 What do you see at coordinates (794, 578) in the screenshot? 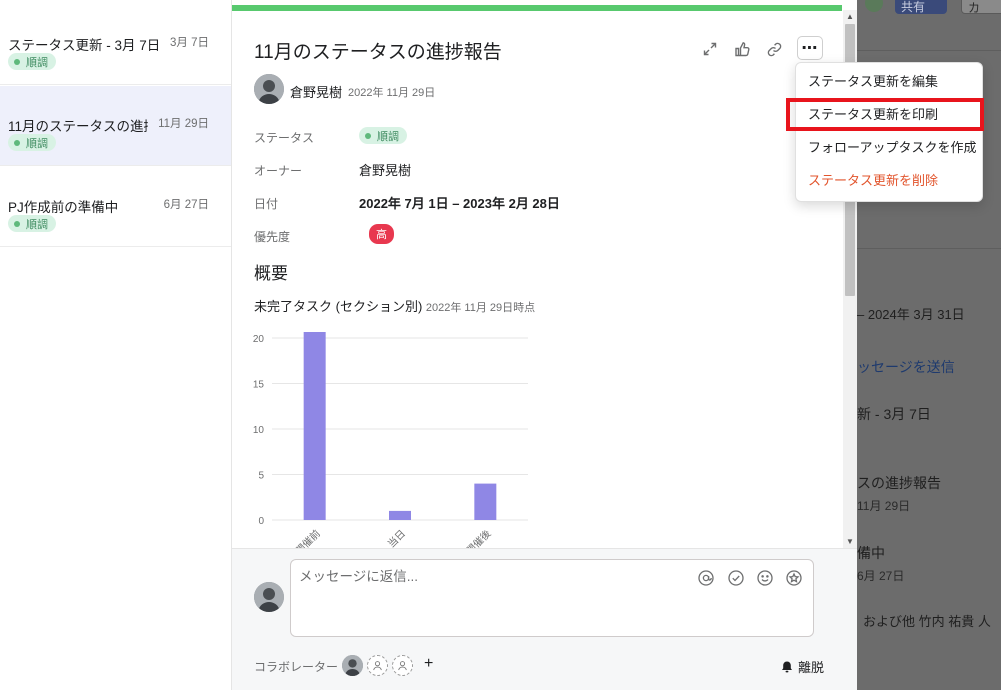
I see `star-icon` at bounding box center [794, 578].